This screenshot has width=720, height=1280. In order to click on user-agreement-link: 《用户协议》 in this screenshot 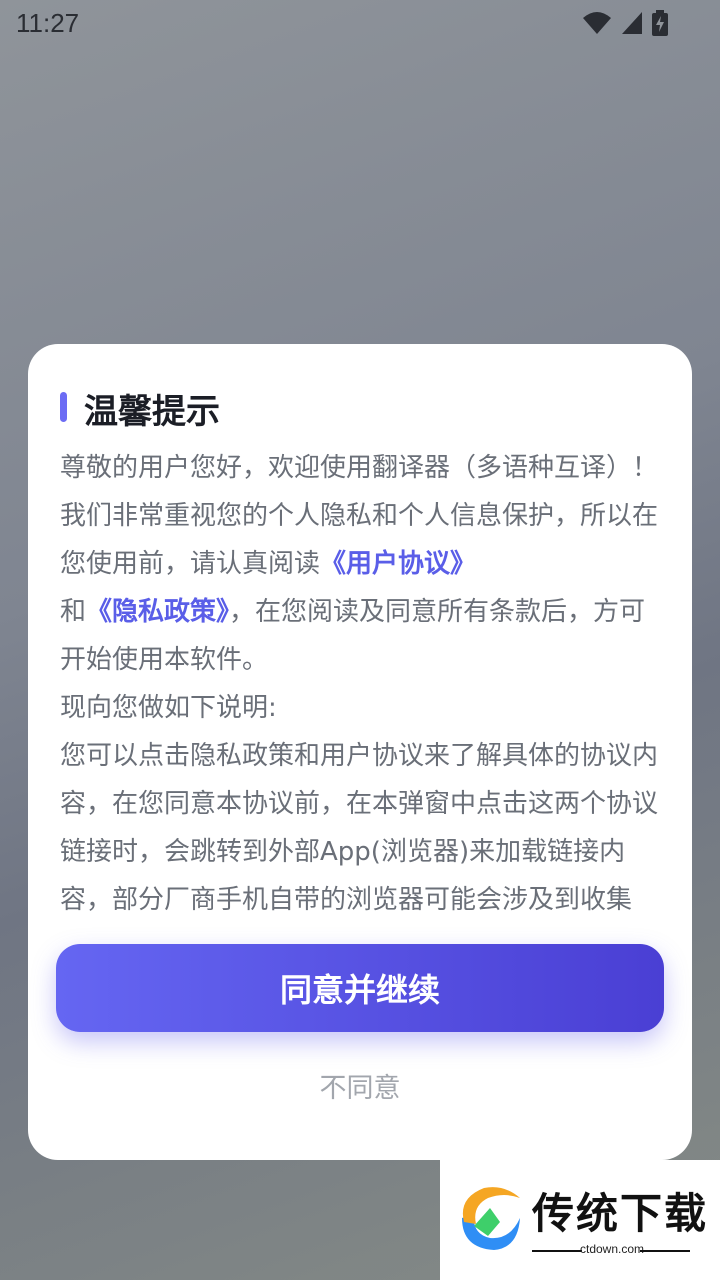, I will do `click(398, 564)`.